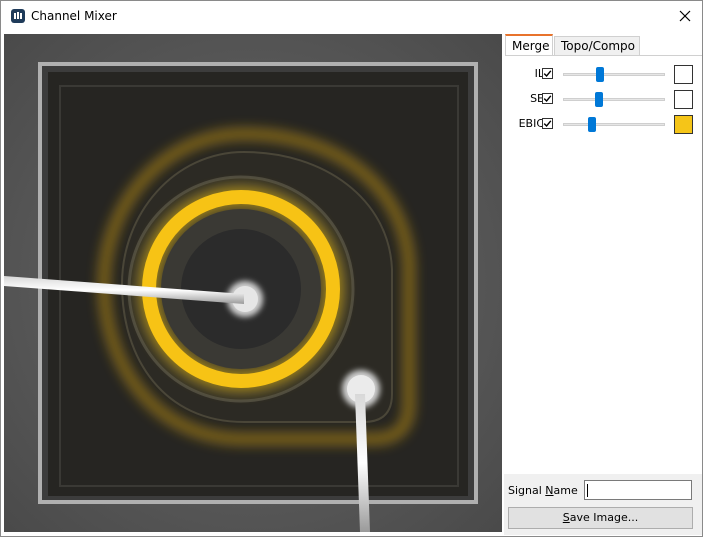  What do you see at coordinates (592, 124) in the screenshot?
I see `channel-slider-ebic` at bounding box center [592, 124].